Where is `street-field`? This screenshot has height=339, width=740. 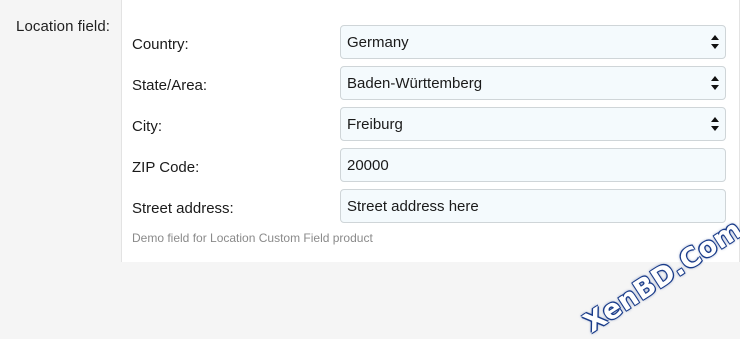 street-field is located at coordinates (533, 206).